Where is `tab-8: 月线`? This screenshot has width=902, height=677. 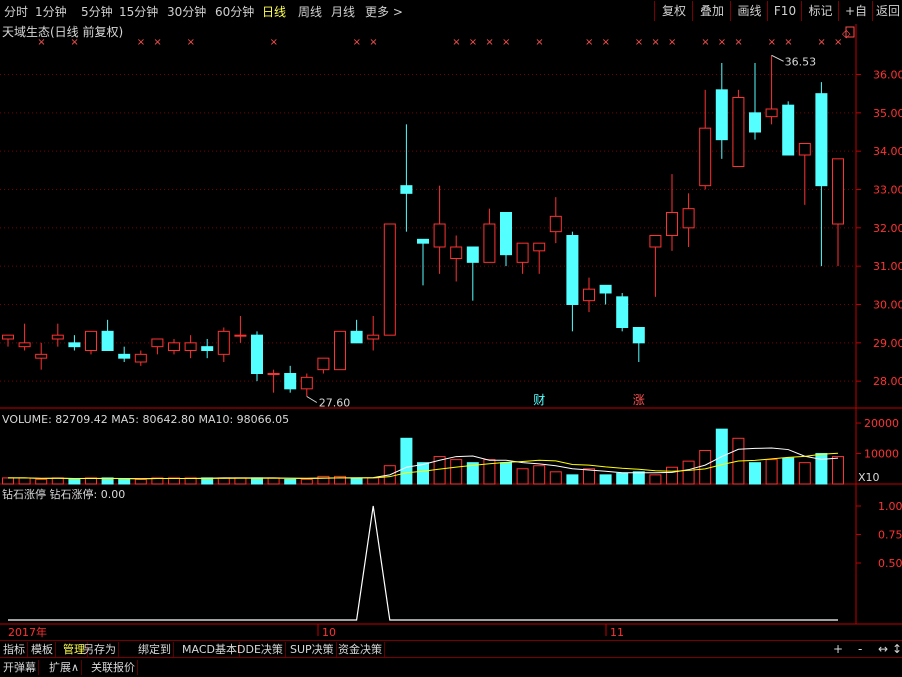
tab-8: 月线 is located at coordinates (343, 11).